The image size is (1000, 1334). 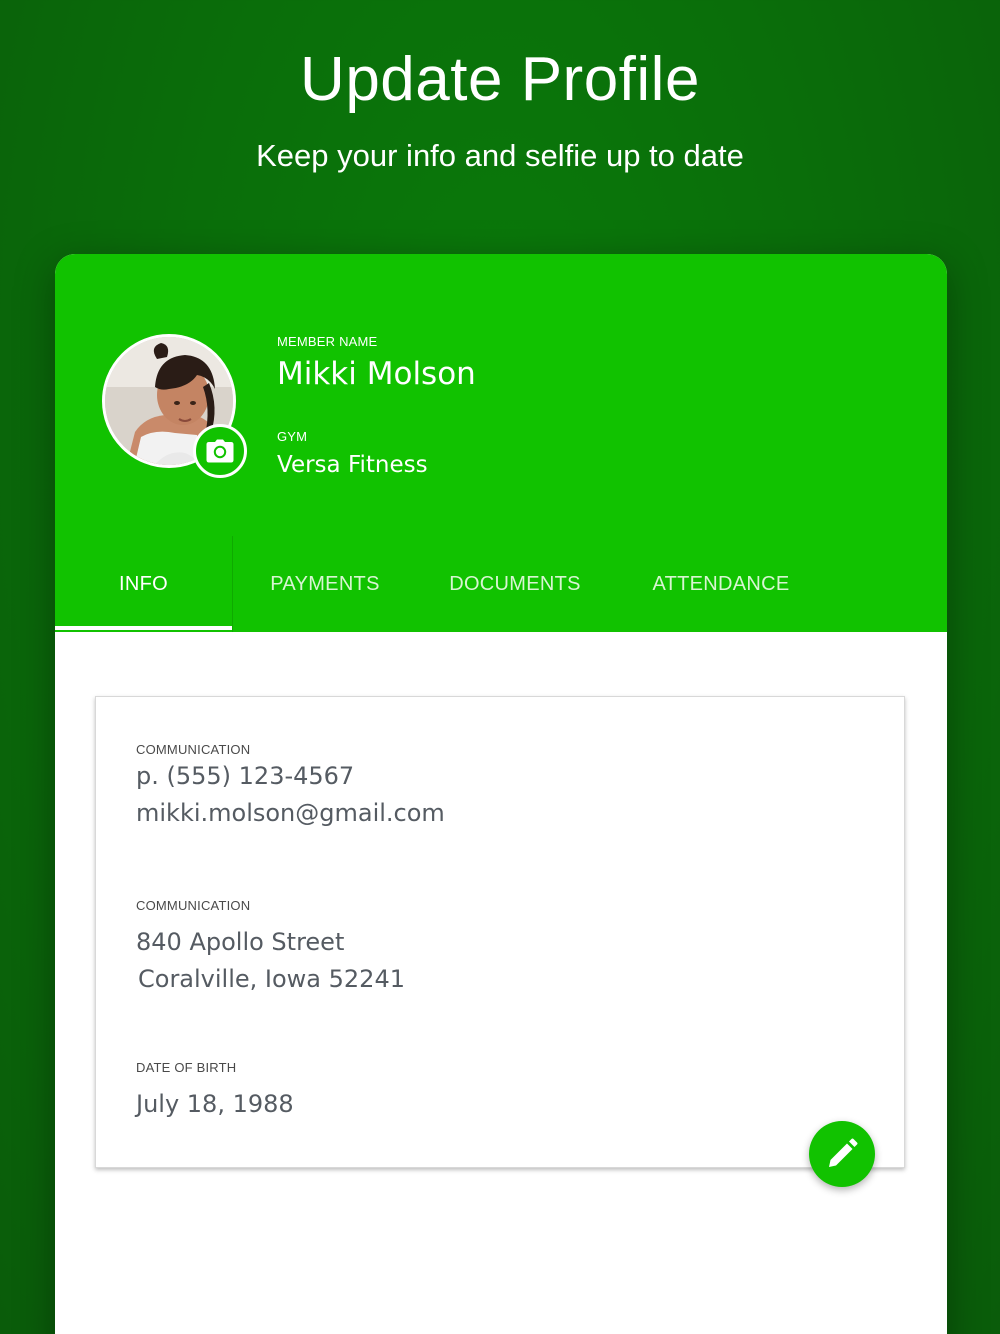 I want to click on contact-label: COMMUNICATION, so click(x=193, y=749).